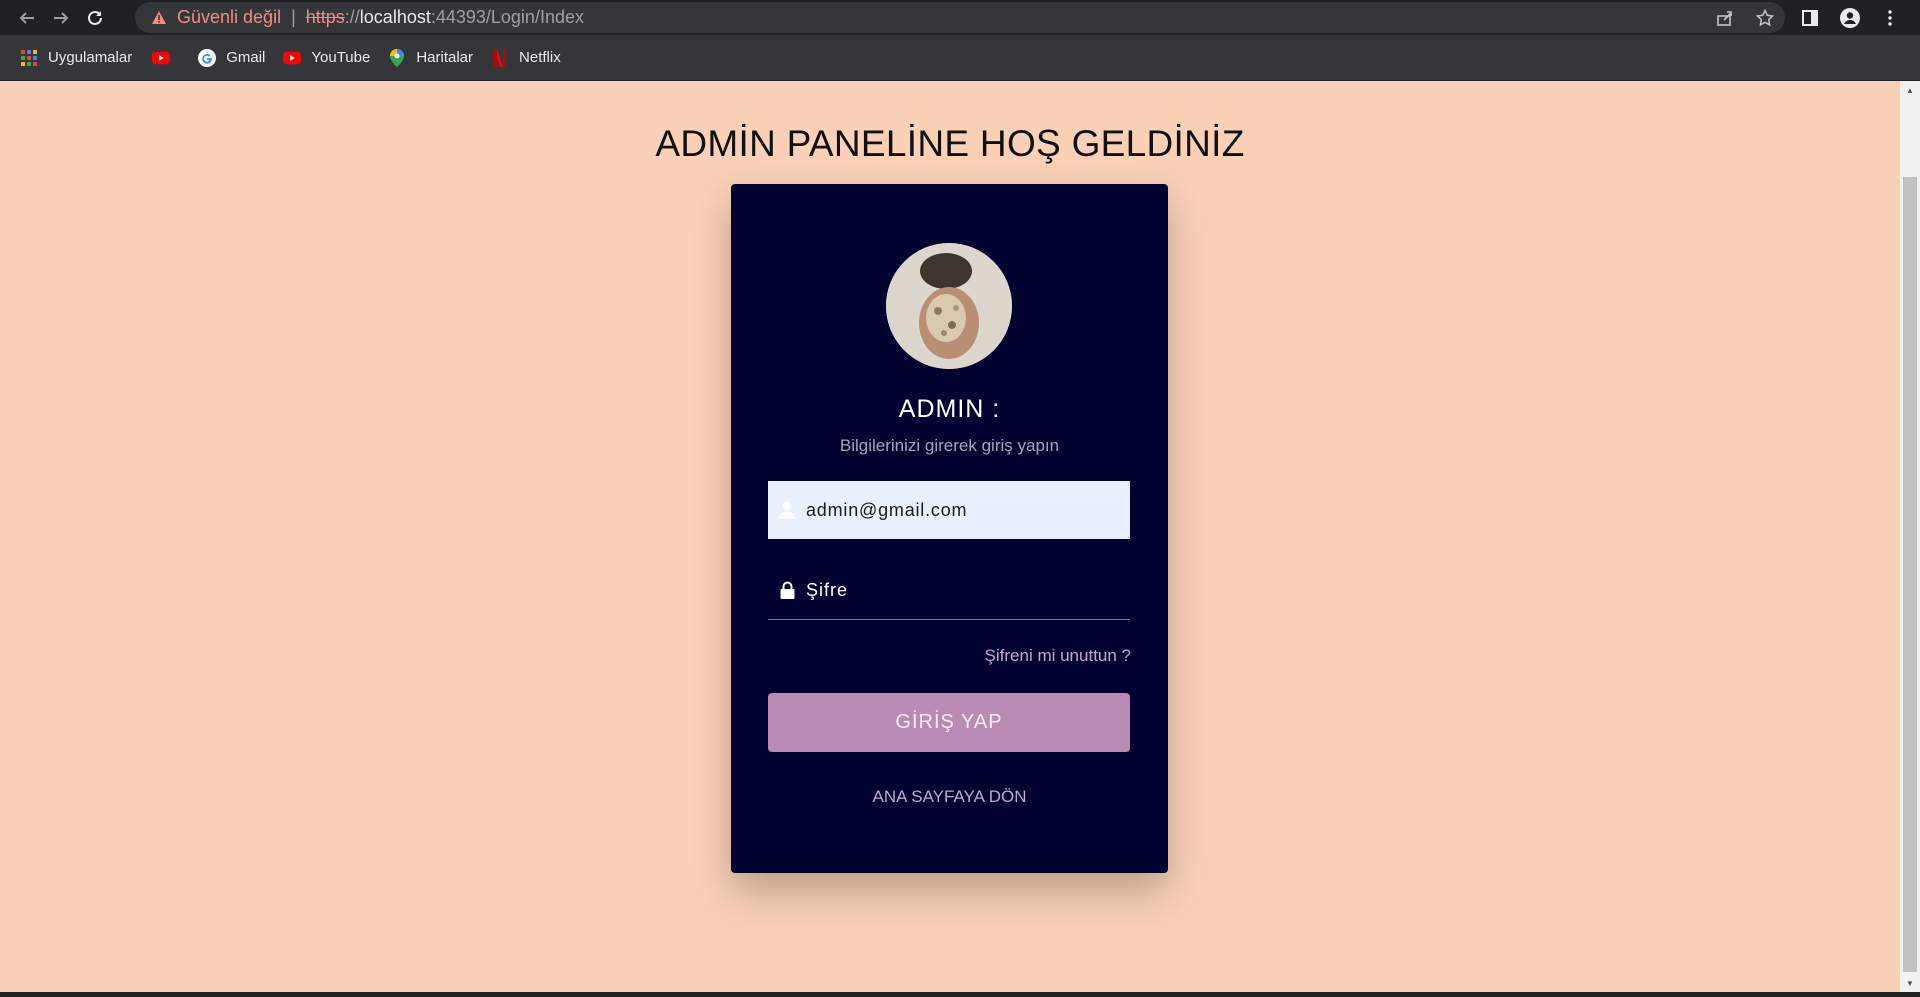  What do you see at coordinates (1765, 17) in the screenshot?
I see `bookmark-star-icon` at bounding box center [1765, 17].